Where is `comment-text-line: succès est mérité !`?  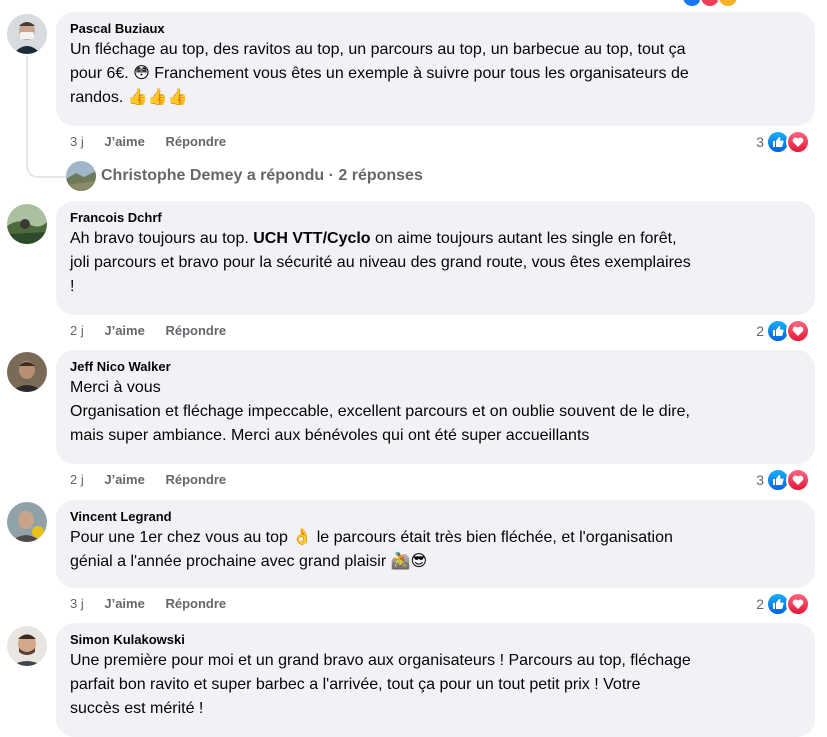 comment-text-line: succès est mérité ! is located at coordinates (137, 708).